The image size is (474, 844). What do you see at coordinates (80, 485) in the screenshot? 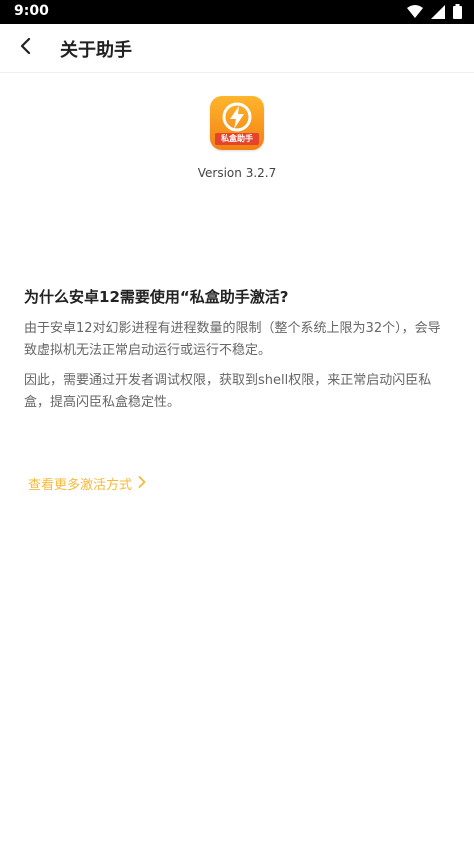
I see `more-link-label: 查看更多激活方式` at bounding box center [80, 485].